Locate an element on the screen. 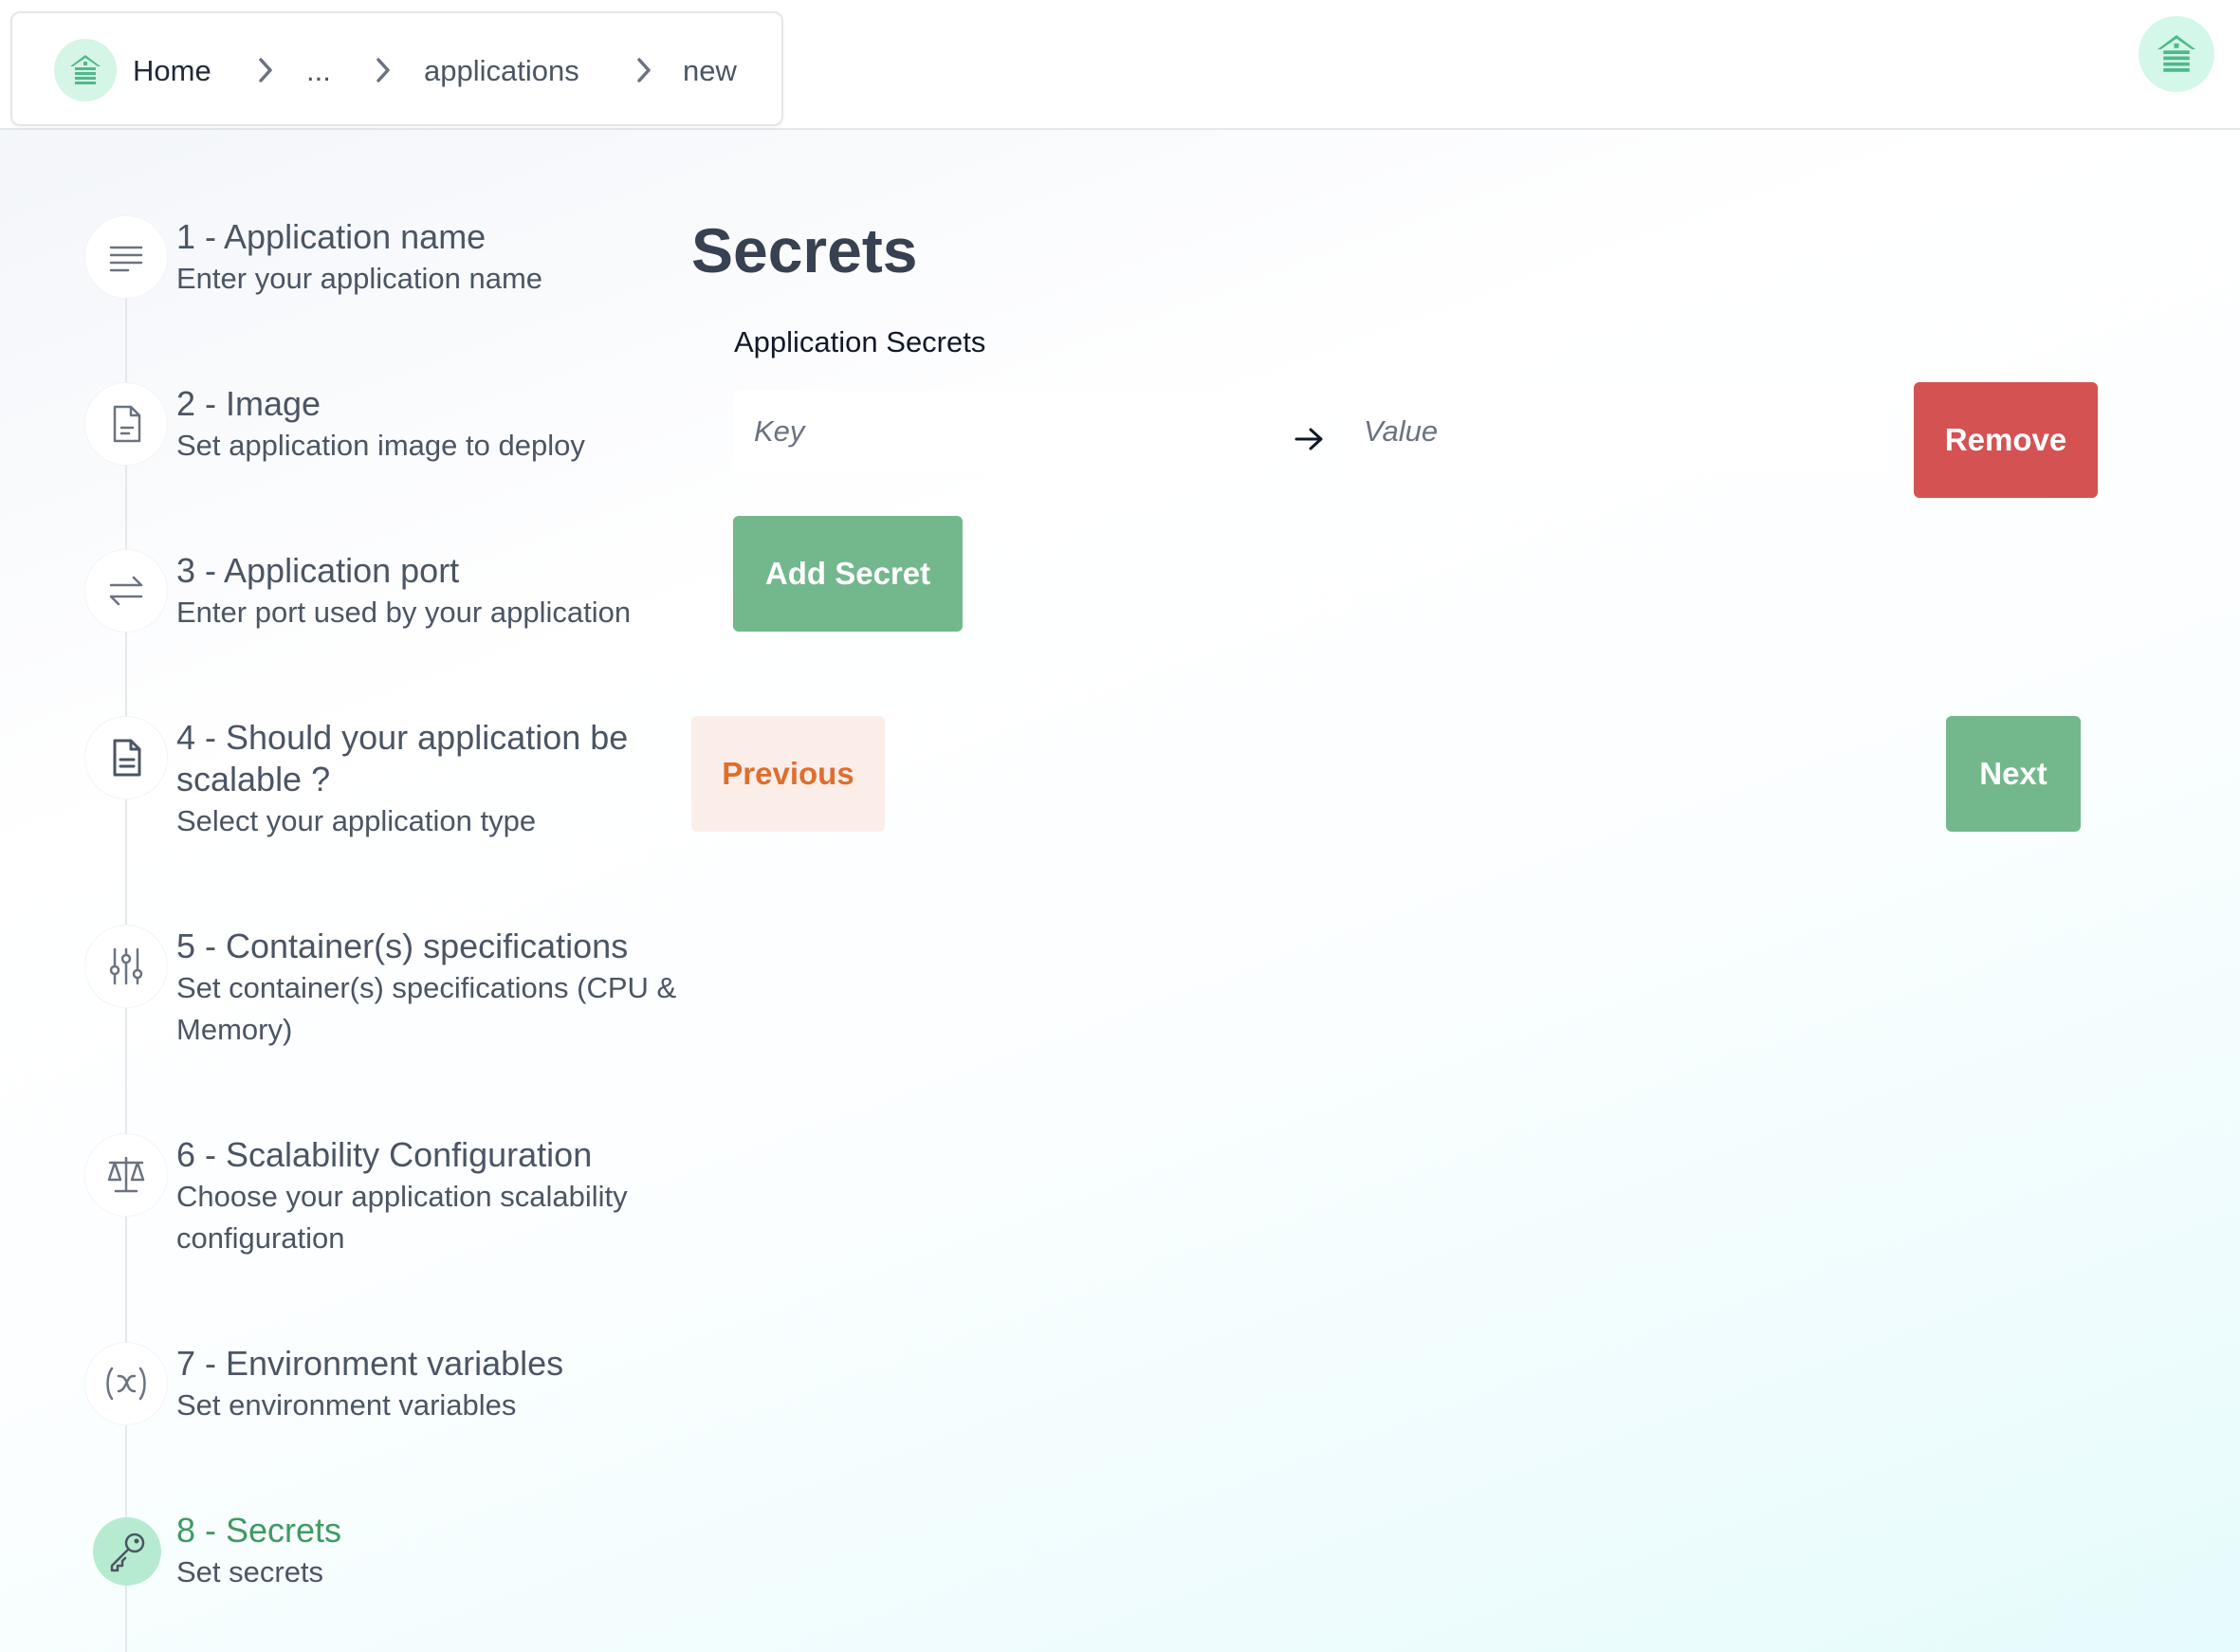  page-title: Secrets is located at coordinates (804, 250).